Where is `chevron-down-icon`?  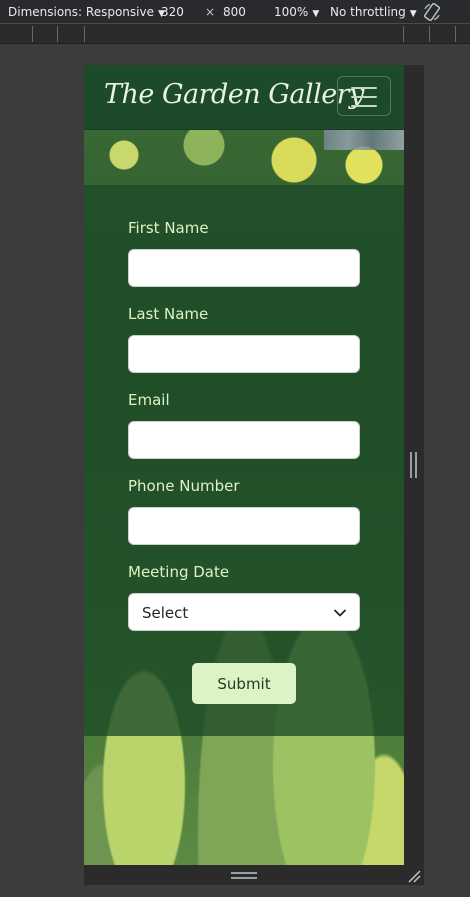 chevron-down-icon is located at coordinates (340, 613).